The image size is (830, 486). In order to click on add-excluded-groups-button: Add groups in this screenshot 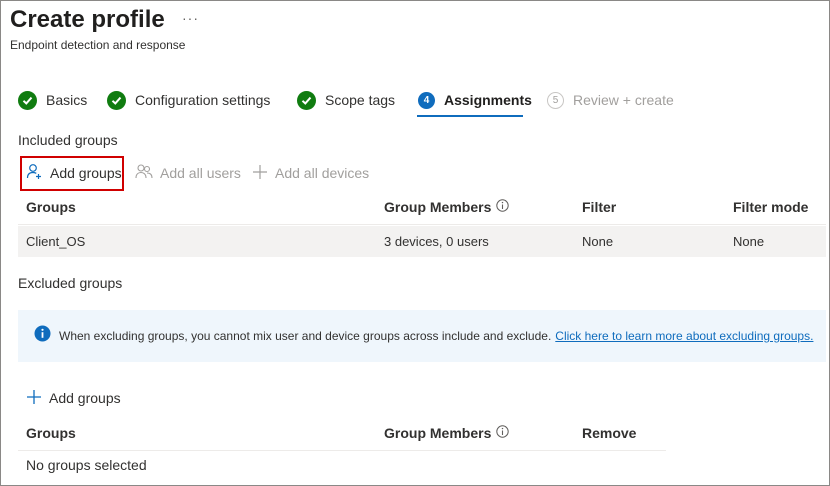, I will do `click(73, 398)`.